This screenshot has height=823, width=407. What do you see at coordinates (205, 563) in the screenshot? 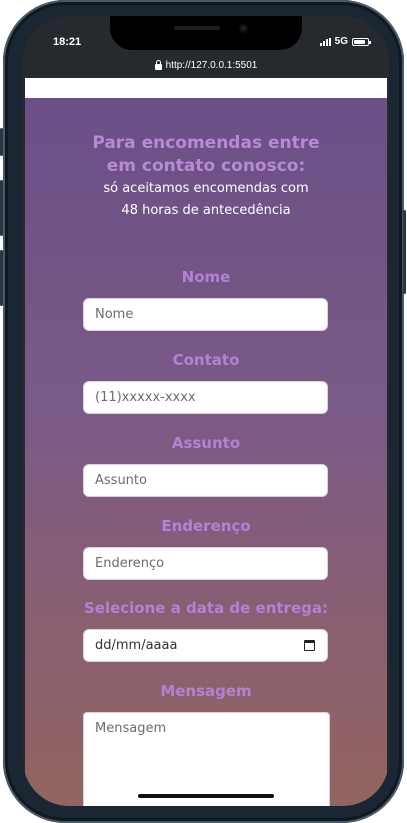
I see `endereco-input: Enderenço` at bounding box center [205, 563].